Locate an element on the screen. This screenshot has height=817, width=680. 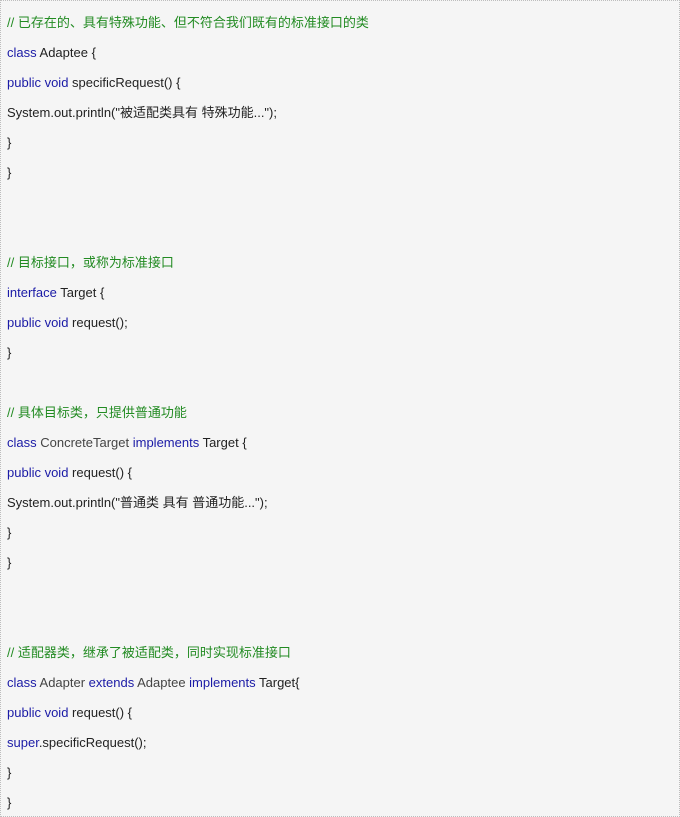
code-text: System.out.println("普通类 具有 普通功能..."); is located at coordinates (137, 502).